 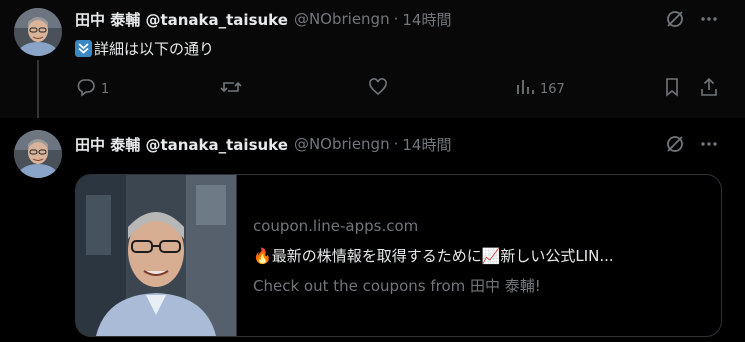 What do you see at coordinates (525, 89) in the screenshot?
I see `views-icon` at bounding box center [525, 89].